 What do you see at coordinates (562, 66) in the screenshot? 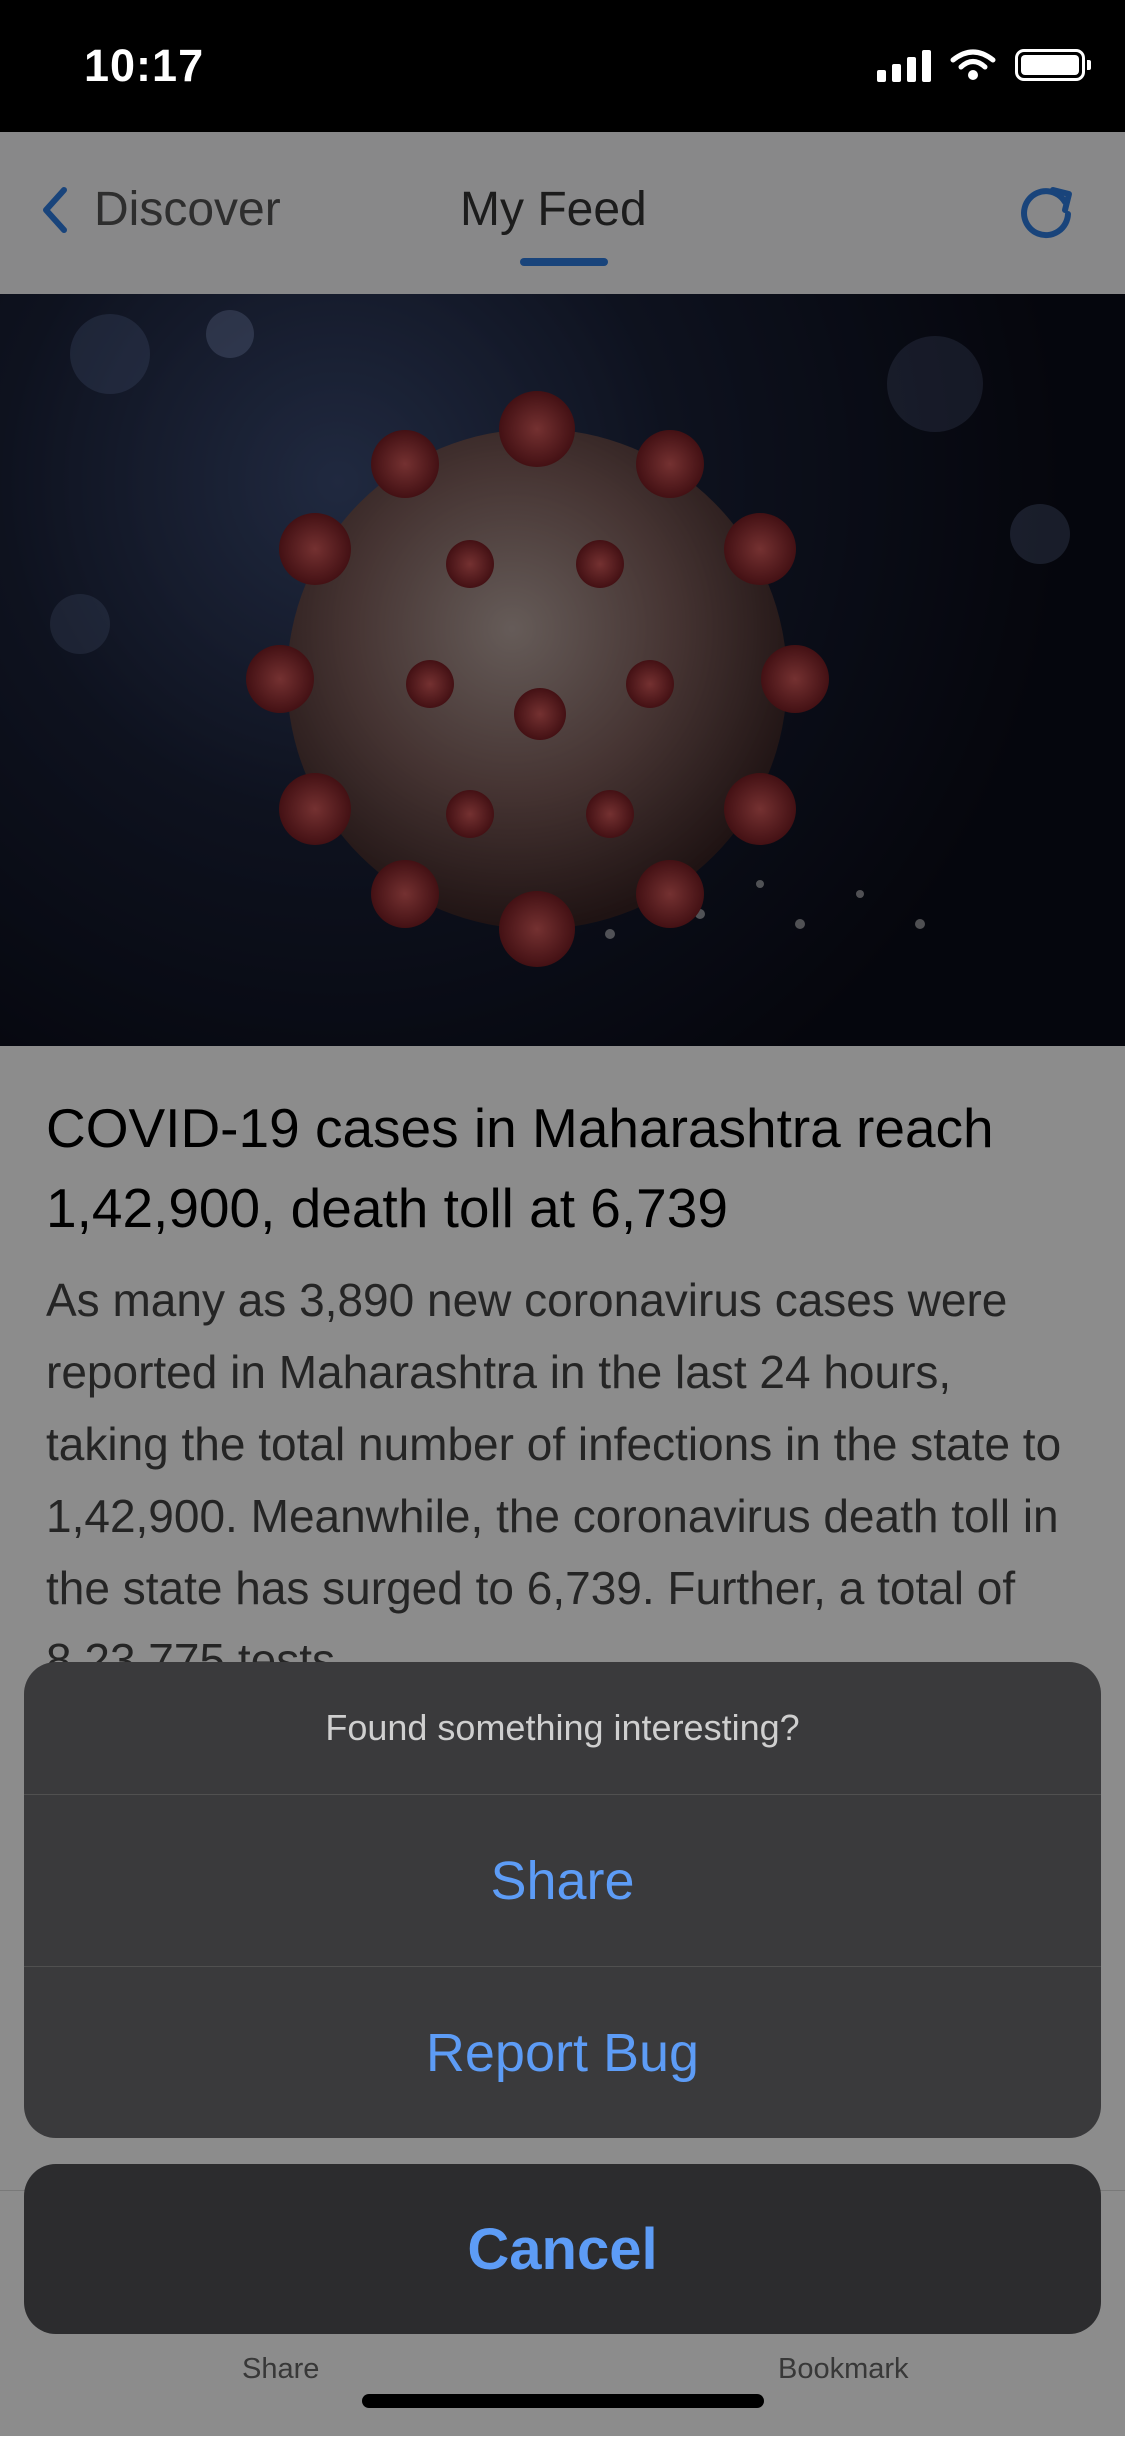
I see `status-bar: 10:17` at bounding box center [562, 66].